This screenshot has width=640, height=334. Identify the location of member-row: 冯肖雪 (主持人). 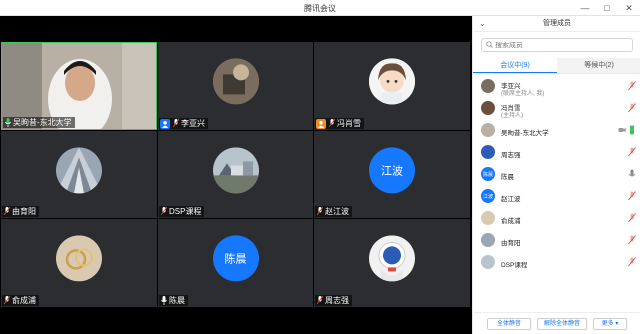
(556, 109).